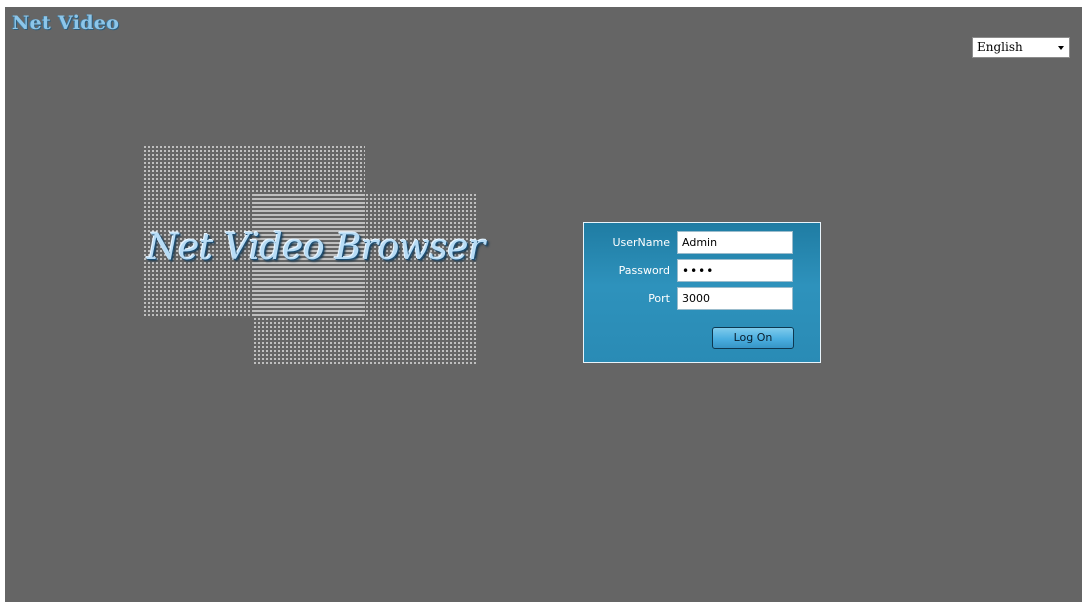 The image size is (1086, 602). I want to click on password-row: Password, so click(702, 271).